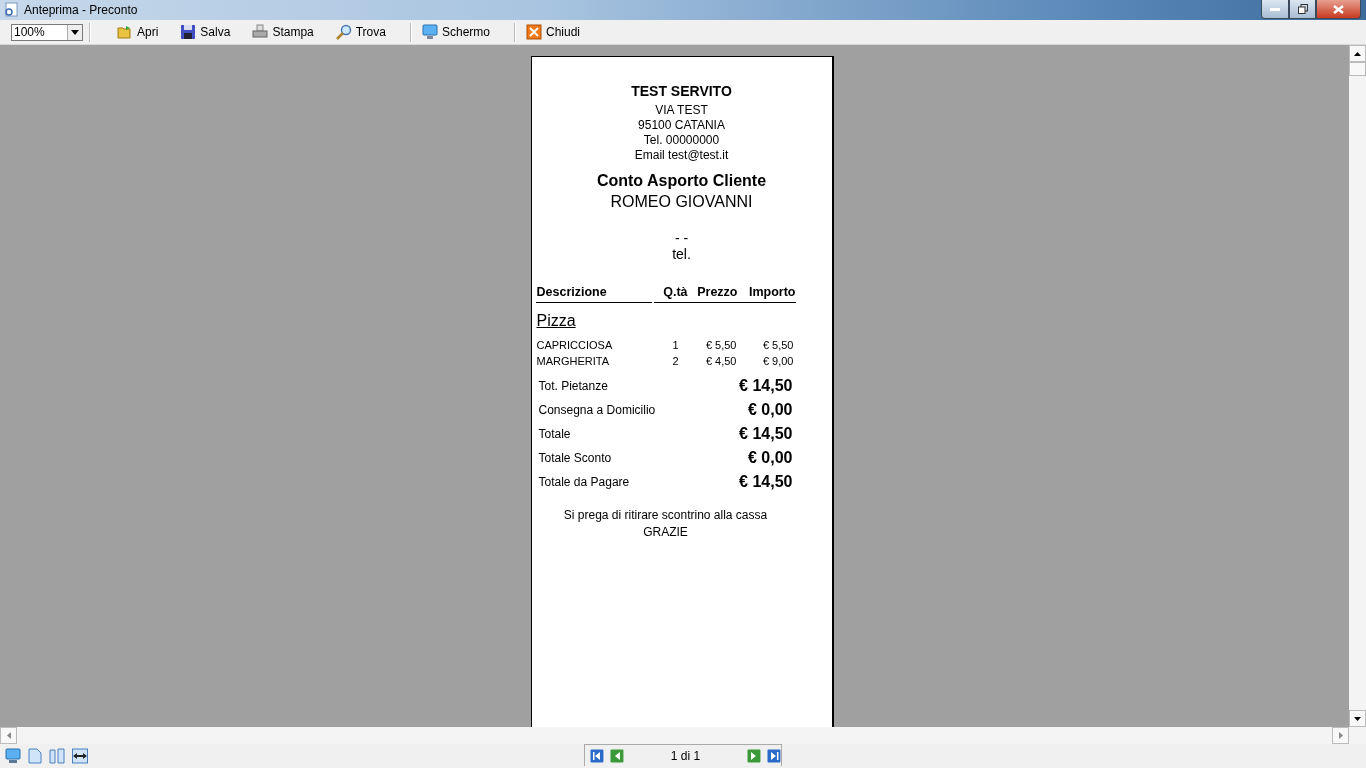 Image resolution: width=1366 pixels, height=768 pixels. What do you see at coordinates (754, 755) in the screenshot?
I see `next-page-button` at bounding box center [754, 755].